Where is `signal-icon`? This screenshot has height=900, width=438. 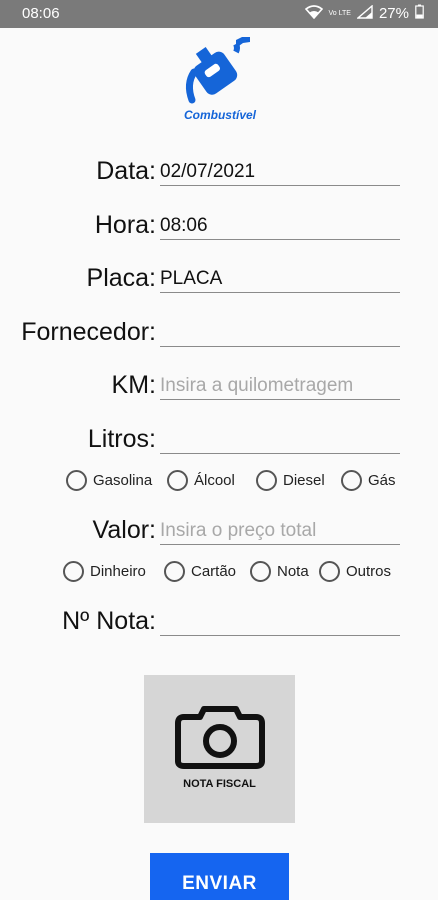 signal-icon is located at coordinates (364, 13).